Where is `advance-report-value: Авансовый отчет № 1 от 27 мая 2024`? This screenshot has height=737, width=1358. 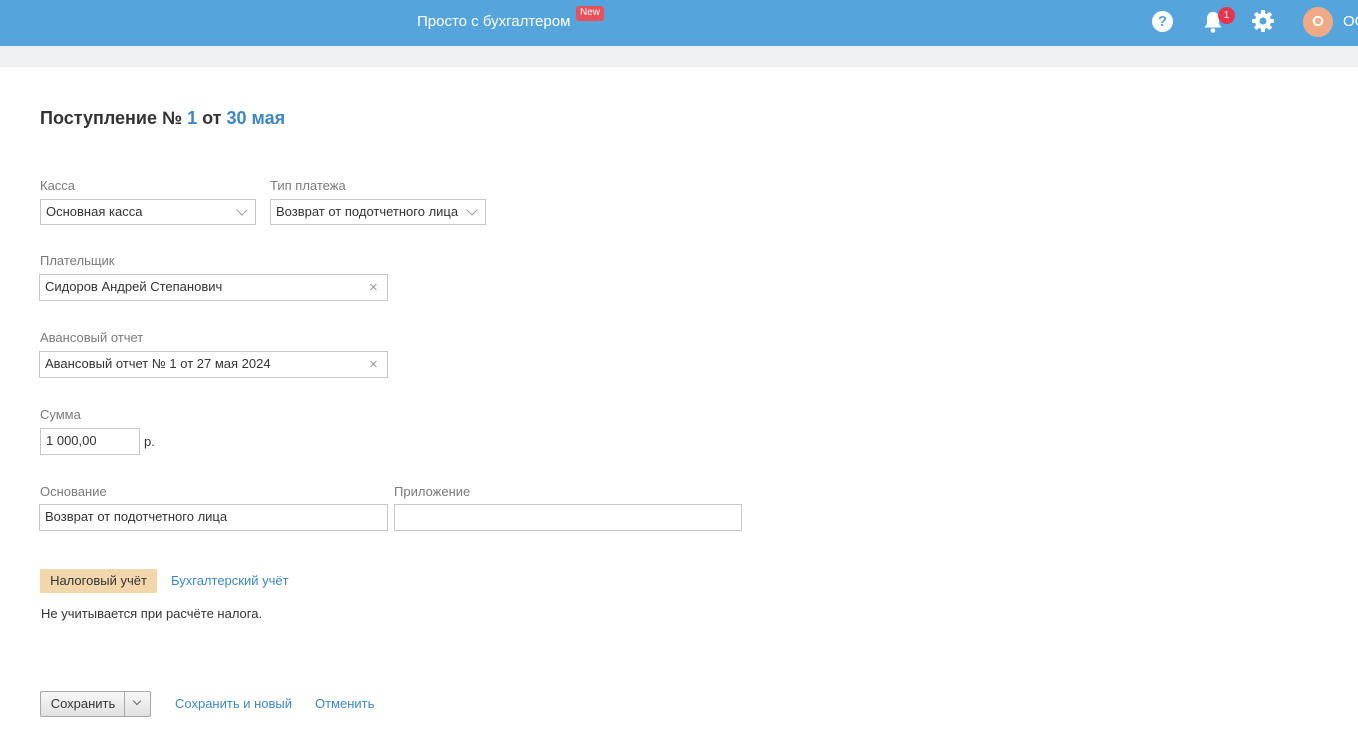 advance-report-value: Авансовый отчет № 1 от 27 мая 2024 is located at coordinates (158, 363).